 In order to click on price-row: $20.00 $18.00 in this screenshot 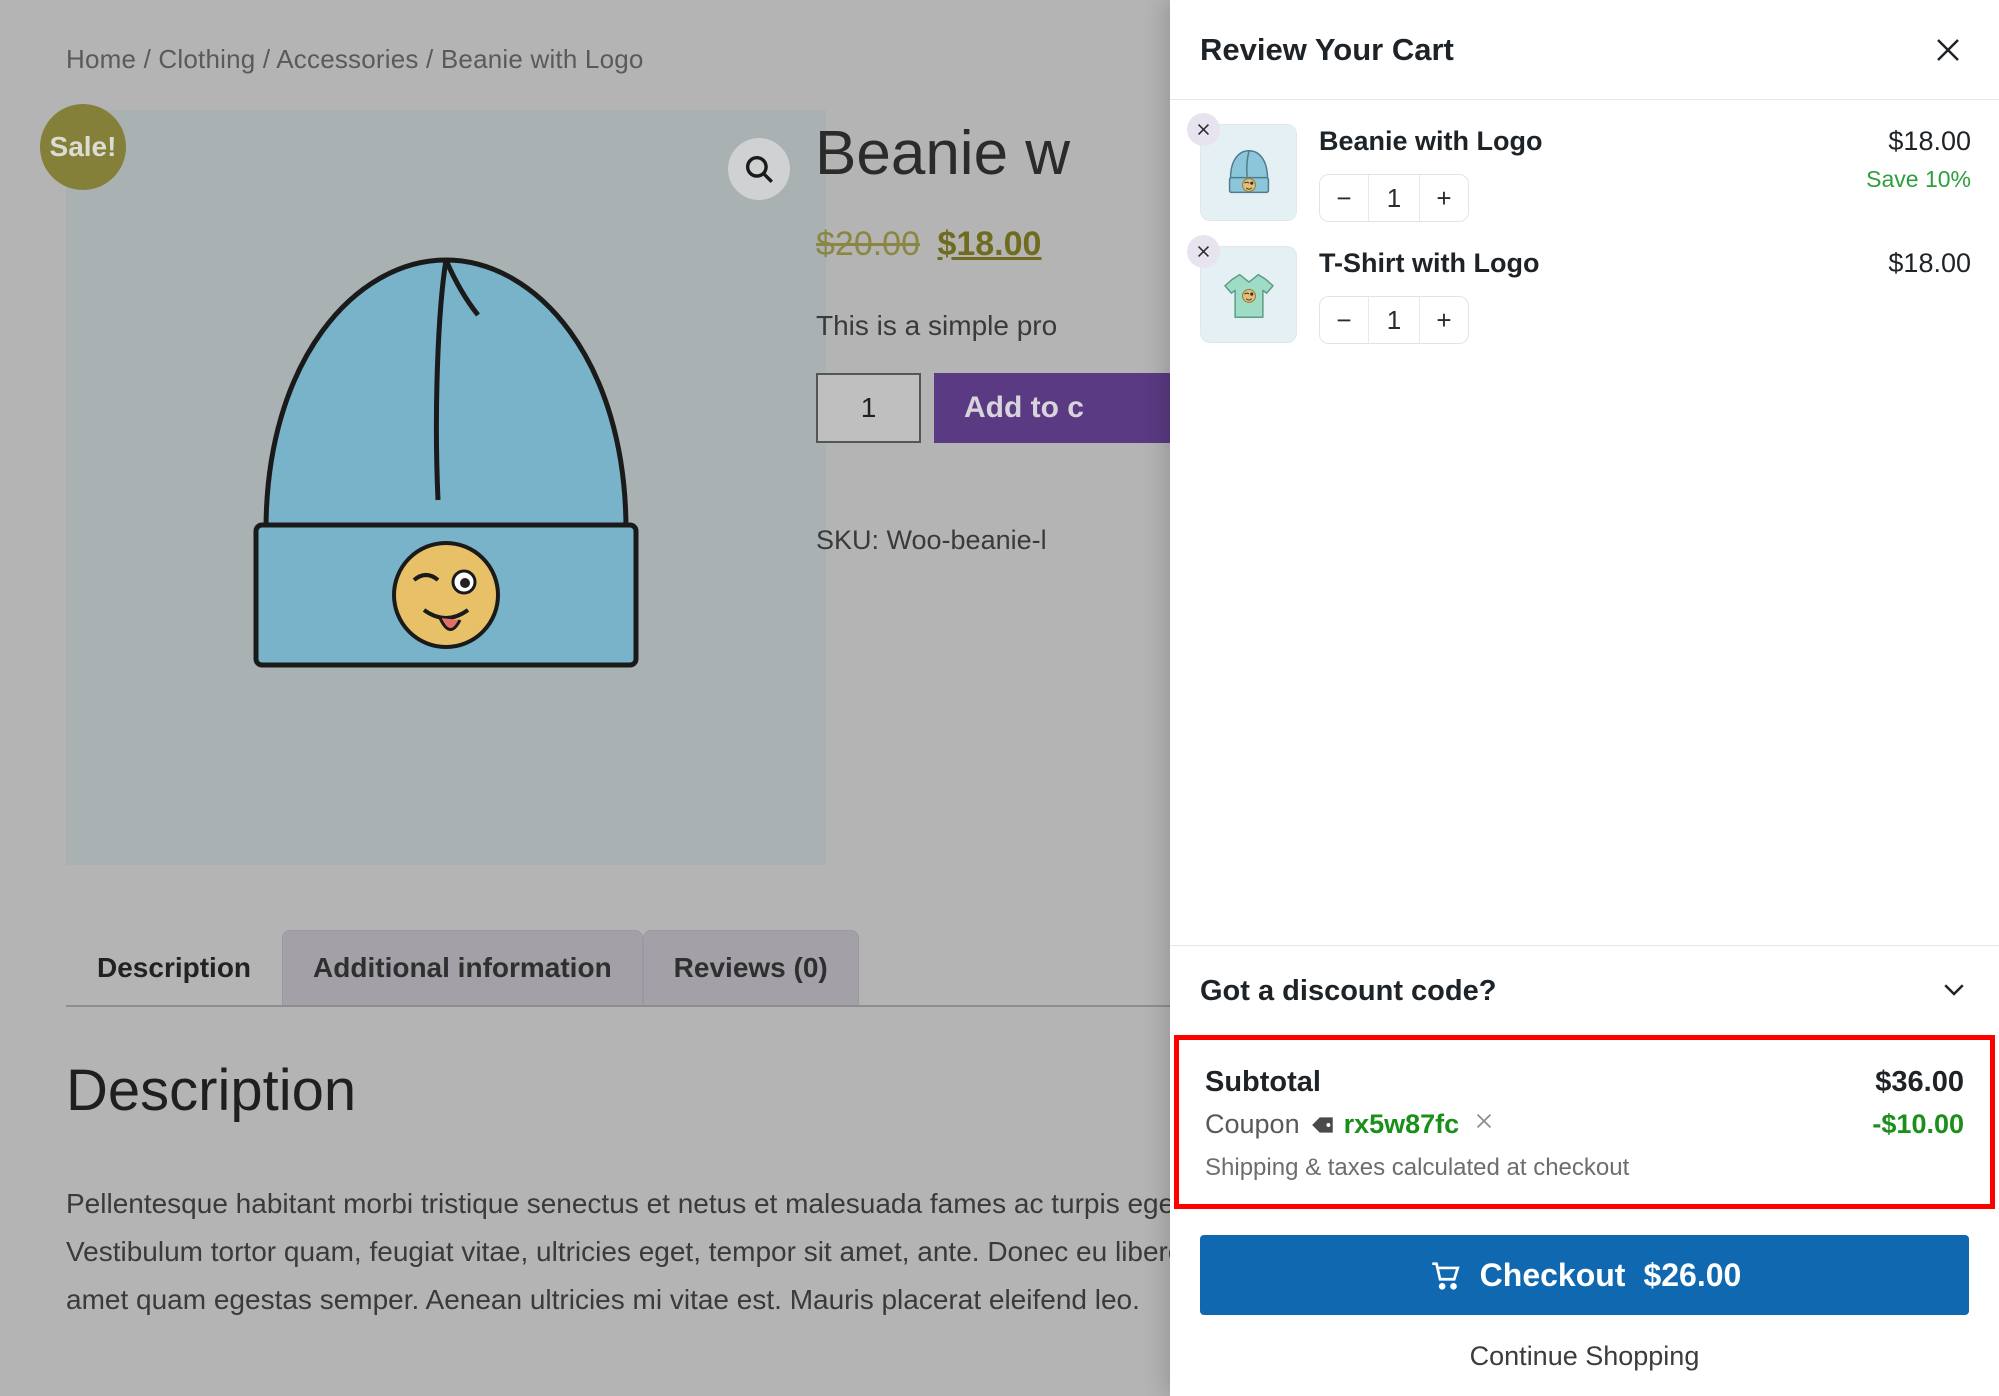, I will do `click(928, 244)`.